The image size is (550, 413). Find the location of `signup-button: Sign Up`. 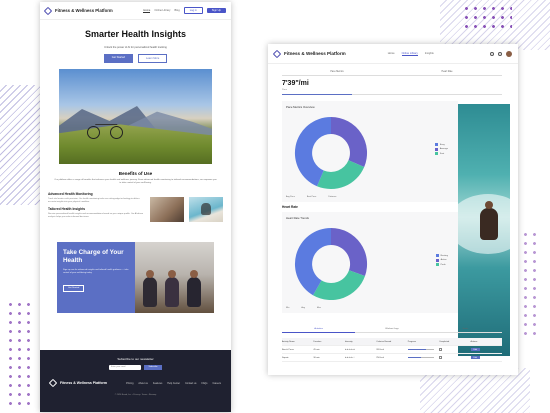

signup-button: Sign Up is located at coordinates (216, 10).